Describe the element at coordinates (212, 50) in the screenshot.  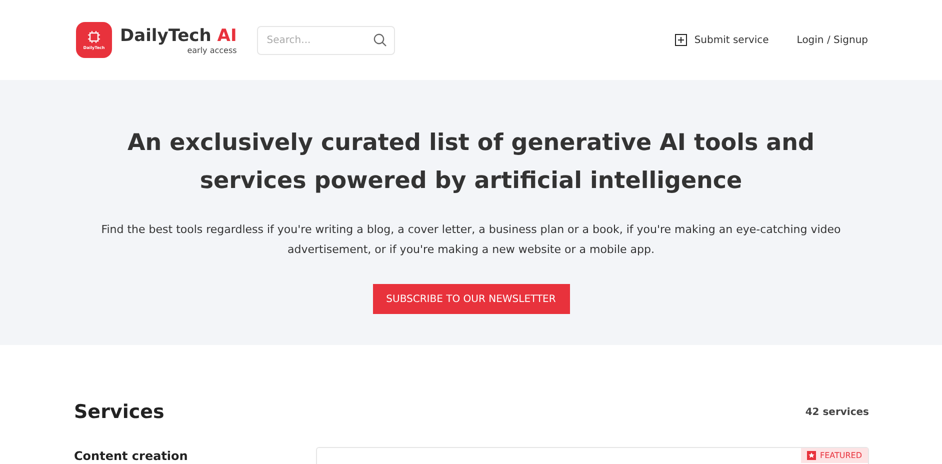
I see `brand-tagline: early access` at that location.